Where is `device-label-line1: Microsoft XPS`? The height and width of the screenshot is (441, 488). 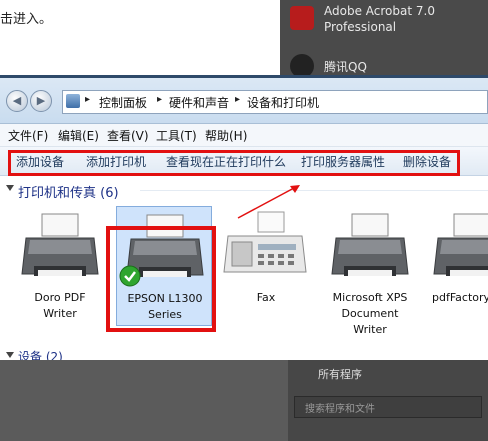 device-label-line1: Microsoft XPS is located at coordinates (370, 297).